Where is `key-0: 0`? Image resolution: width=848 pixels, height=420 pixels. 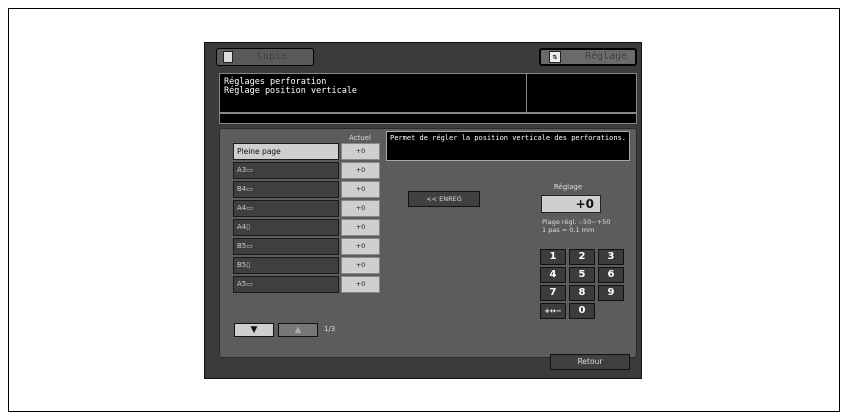 key-0: 0 is located at coordinates (582, 311).